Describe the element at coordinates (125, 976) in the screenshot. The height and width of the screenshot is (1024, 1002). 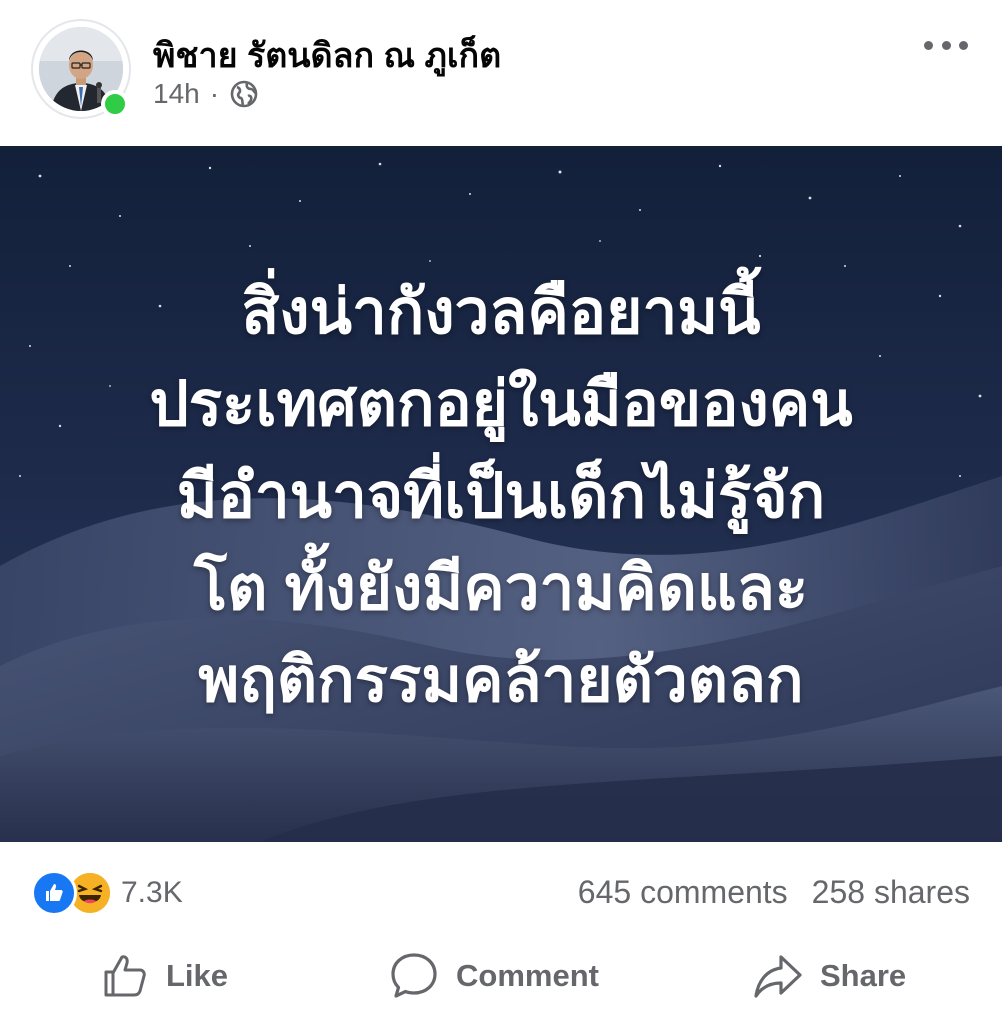
I see `thumbs-up-icon` at that location.